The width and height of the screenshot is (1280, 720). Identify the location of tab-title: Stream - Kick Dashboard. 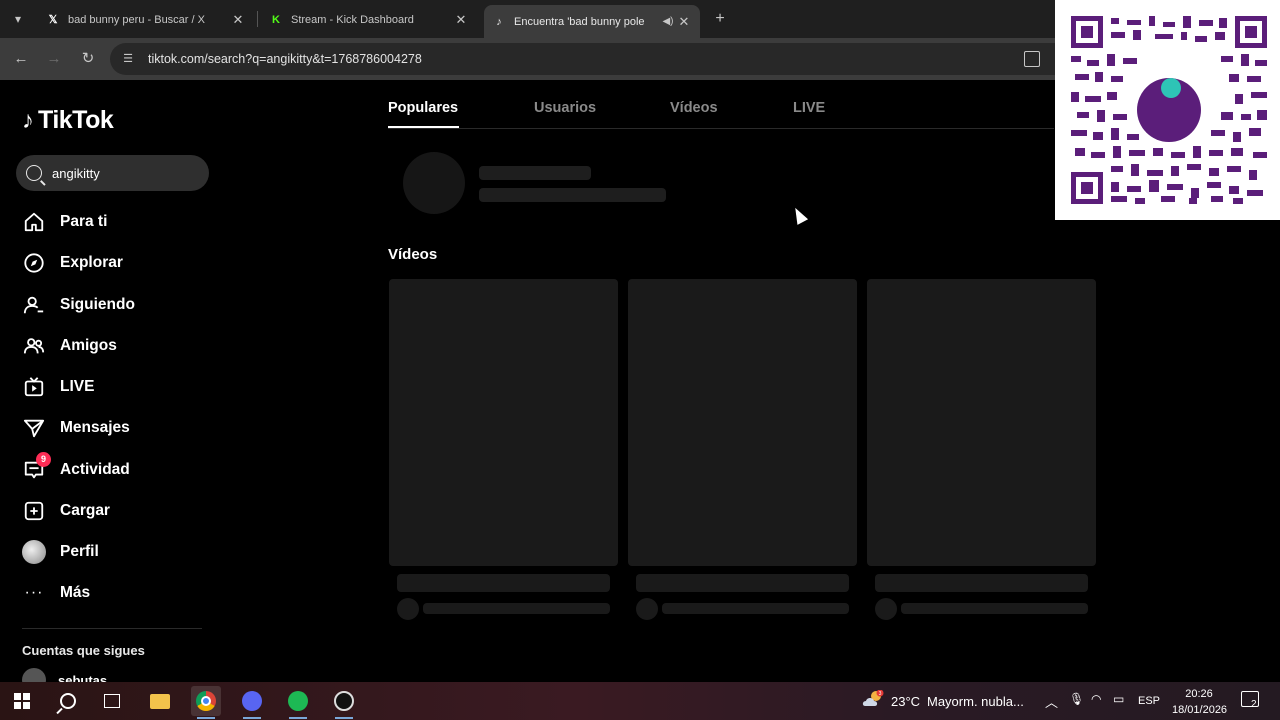
(352, 19).